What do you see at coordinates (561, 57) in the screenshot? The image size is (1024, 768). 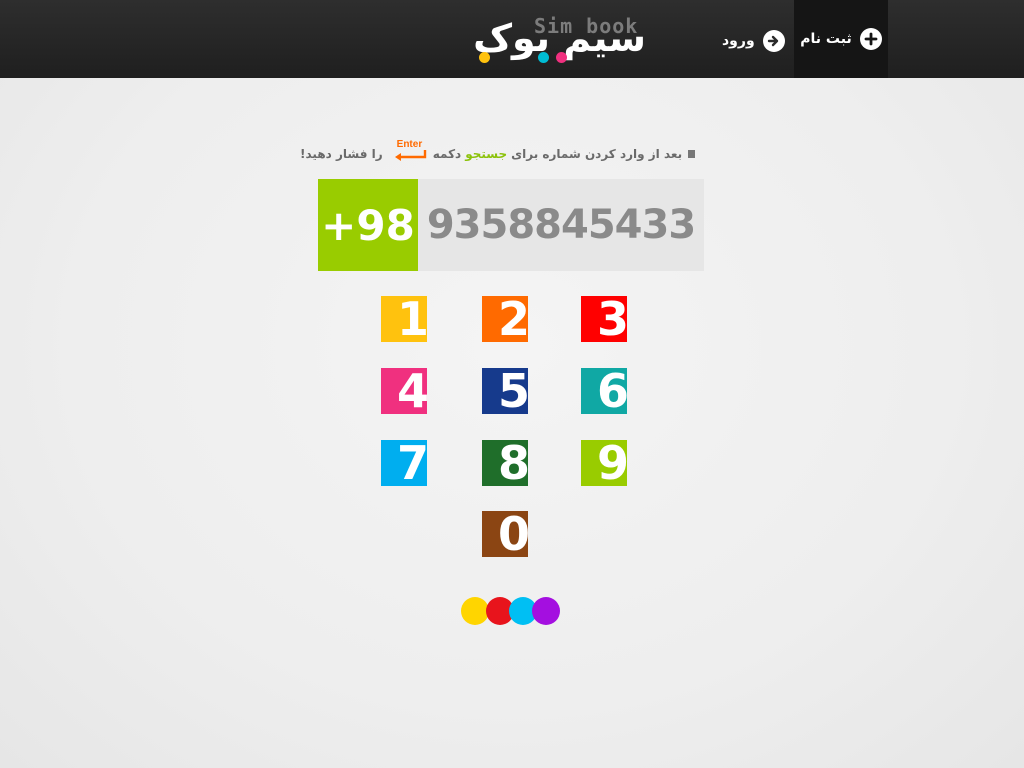 I see `logo-dot-pink` at bounding box center [561, 57].